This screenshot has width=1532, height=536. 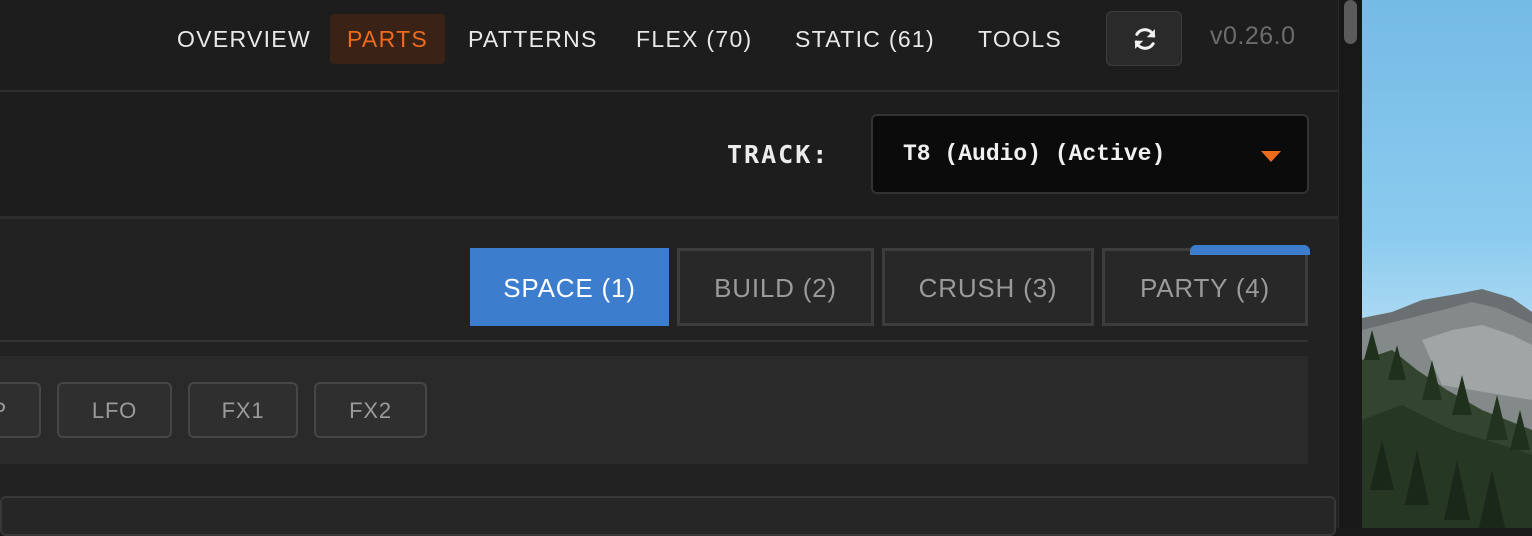 I want to click on caret-down-icon, so click(x=1271, y=156).